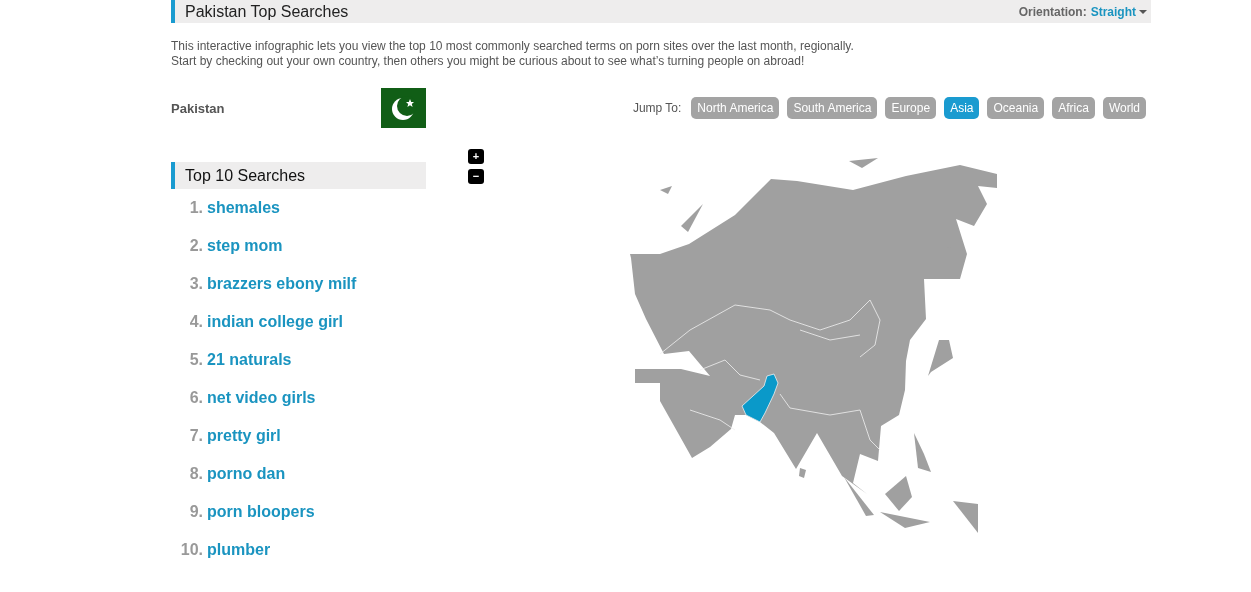 This screenshot has width=1251, height=592. Describe the element at coordinates (962, 108) in the screenshot. I see `region-button: Asia` at that location.